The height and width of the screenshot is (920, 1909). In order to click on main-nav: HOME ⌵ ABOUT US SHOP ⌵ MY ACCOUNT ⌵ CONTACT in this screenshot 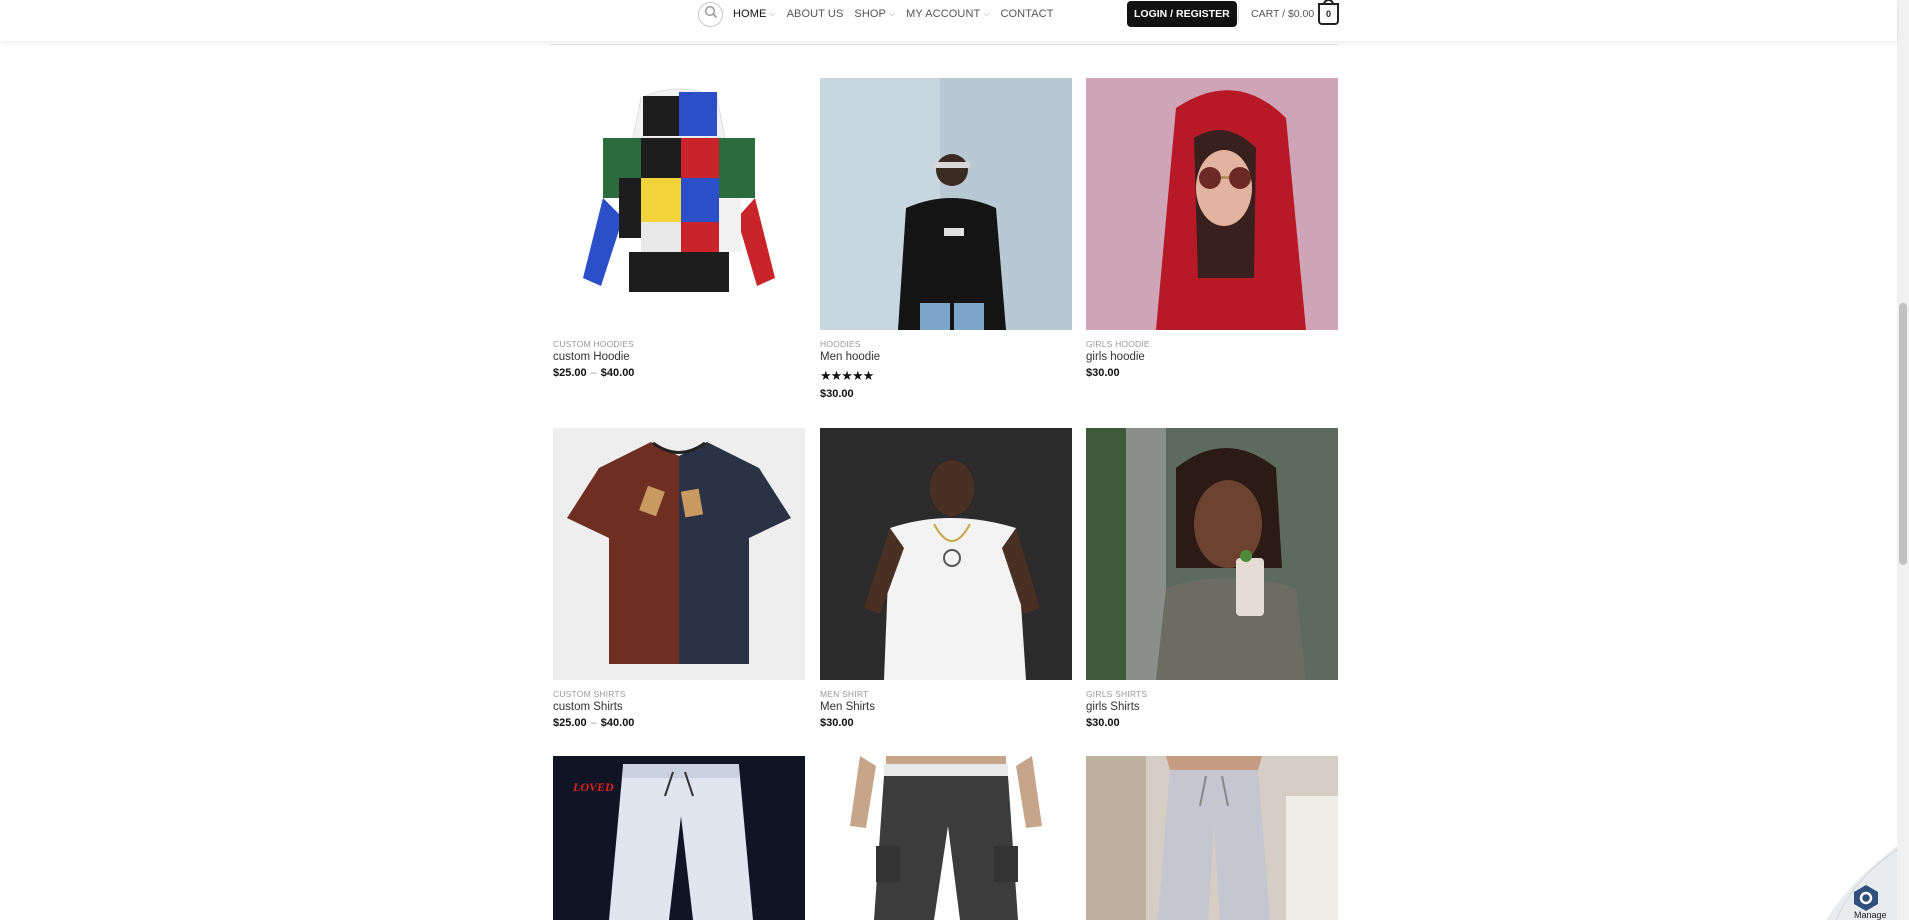, I will do `click(881, 14)`.